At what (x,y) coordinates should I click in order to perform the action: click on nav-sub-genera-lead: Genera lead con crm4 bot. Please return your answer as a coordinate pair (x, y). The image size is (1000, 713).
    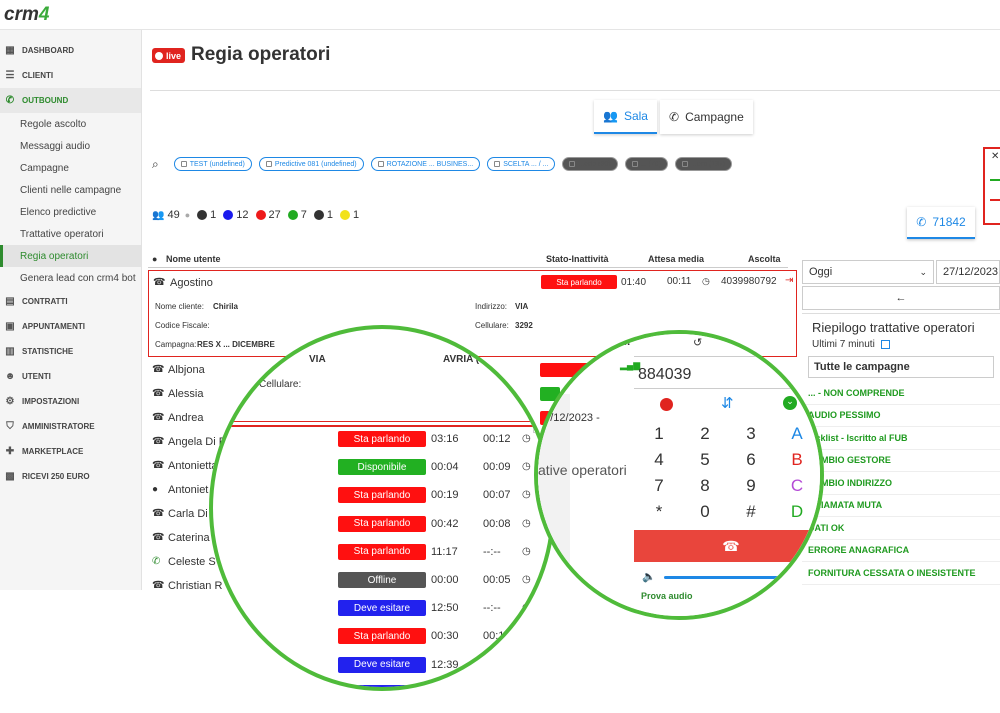
    Looking at the image, I should click on (70, 278).